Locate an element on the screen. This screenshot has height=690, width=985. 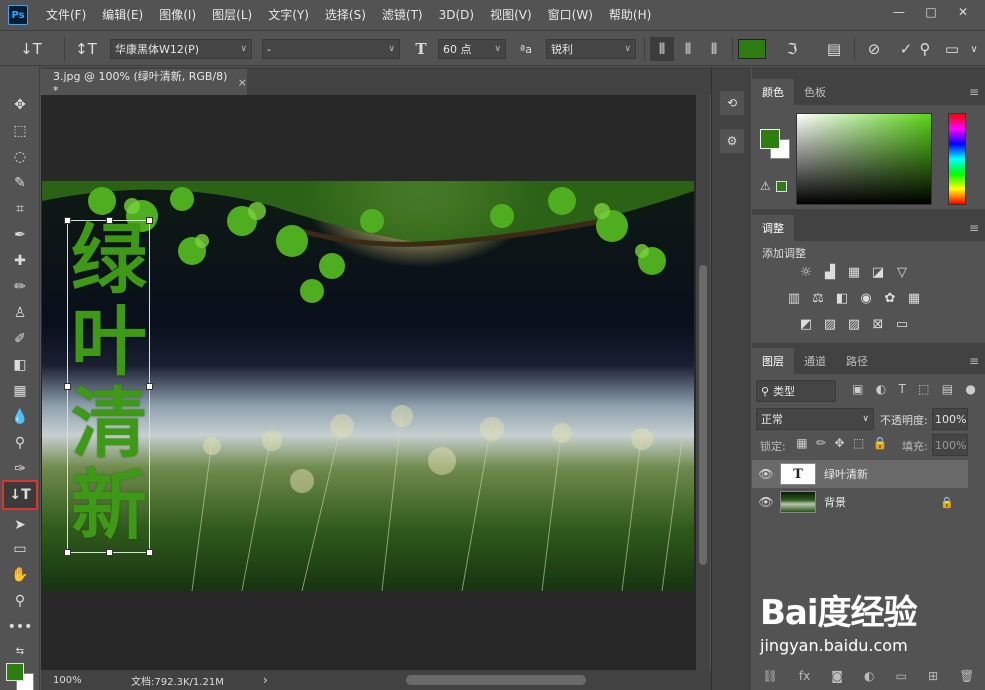
curves-icon: ▦ is located at coordinates (854, 272).